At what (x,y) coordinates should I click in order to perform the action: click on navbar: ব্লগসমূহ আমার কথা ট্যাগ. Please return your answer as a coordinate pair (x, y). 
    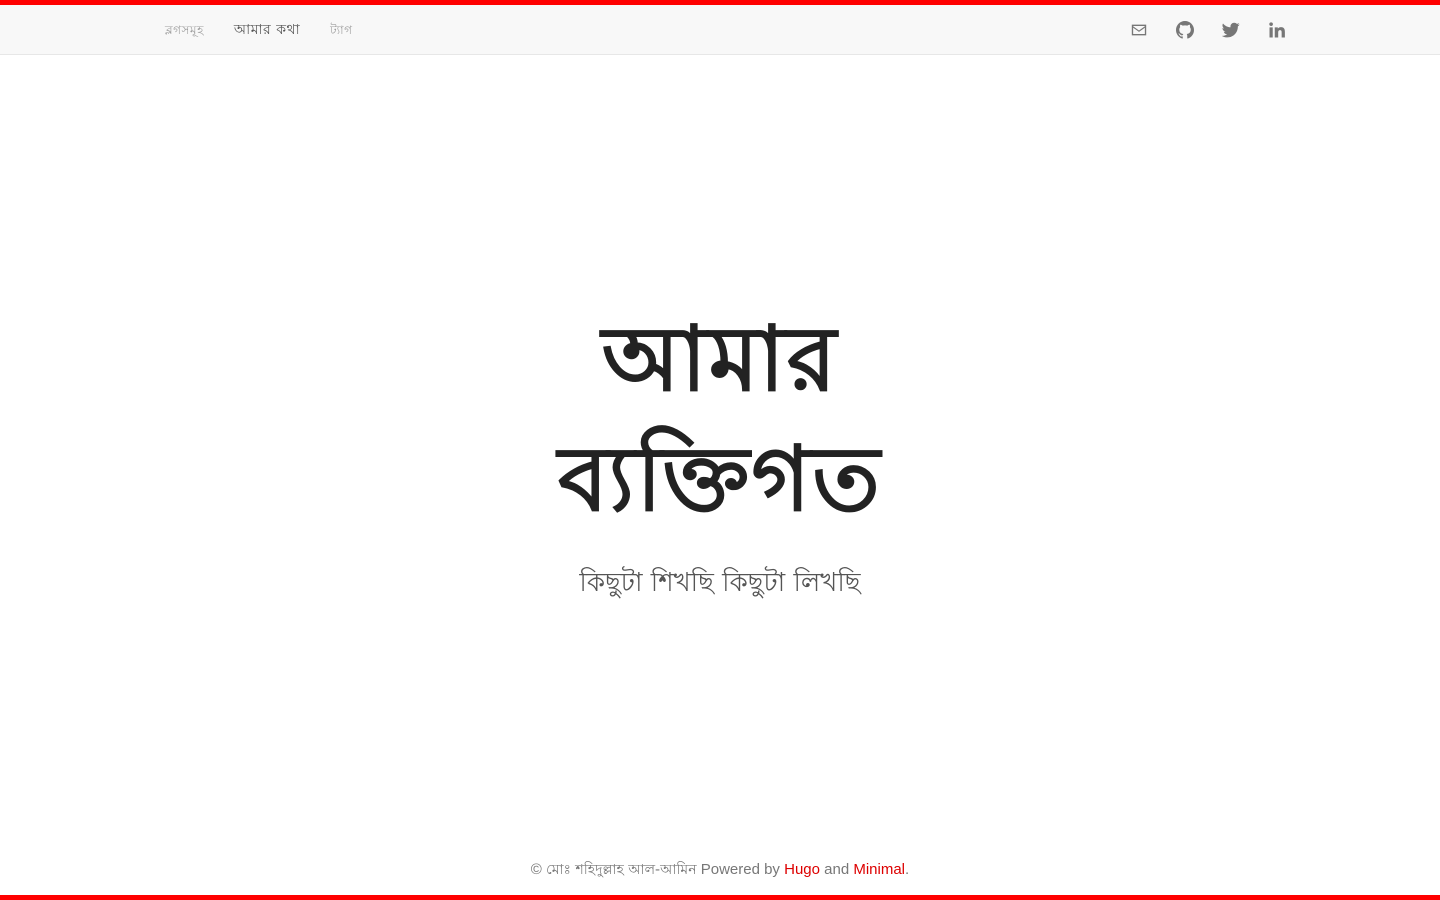
    Looking at the image, I should click on (720, 30).